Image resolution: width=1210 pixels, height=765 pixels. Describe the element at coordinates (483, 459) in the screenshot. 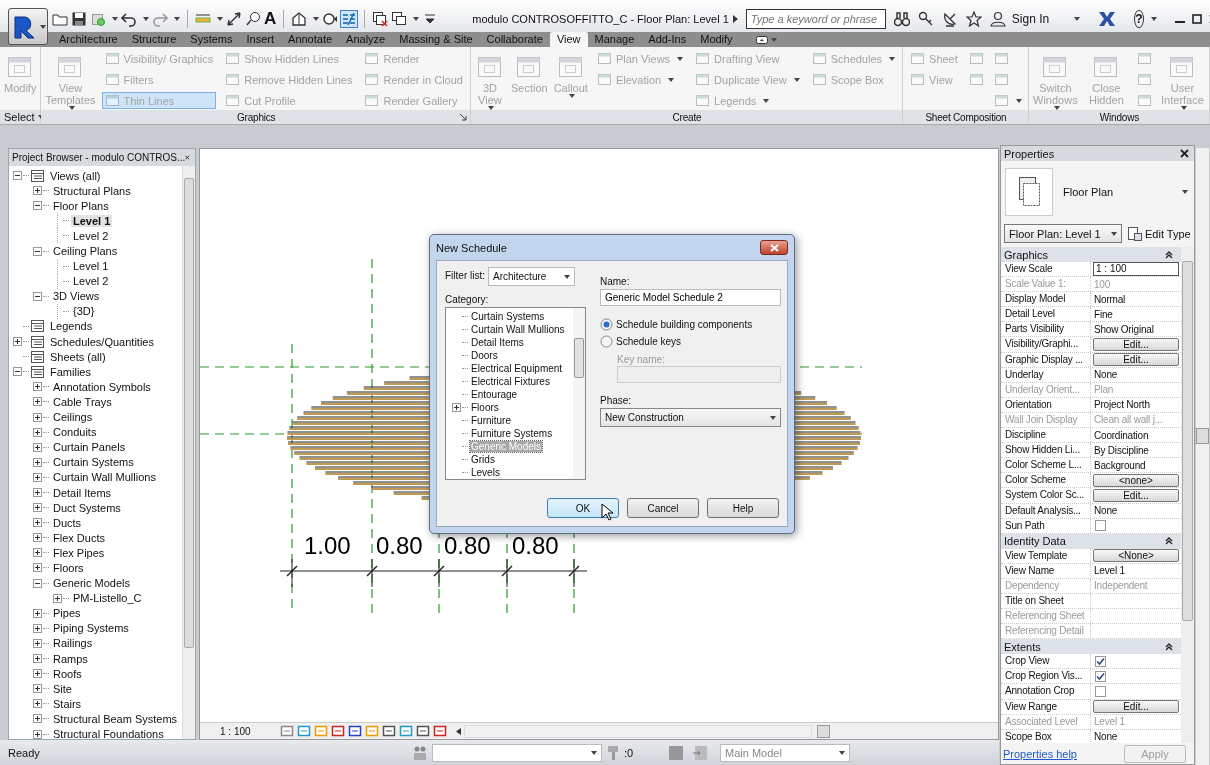

I see `list-item: Grids` at that location.